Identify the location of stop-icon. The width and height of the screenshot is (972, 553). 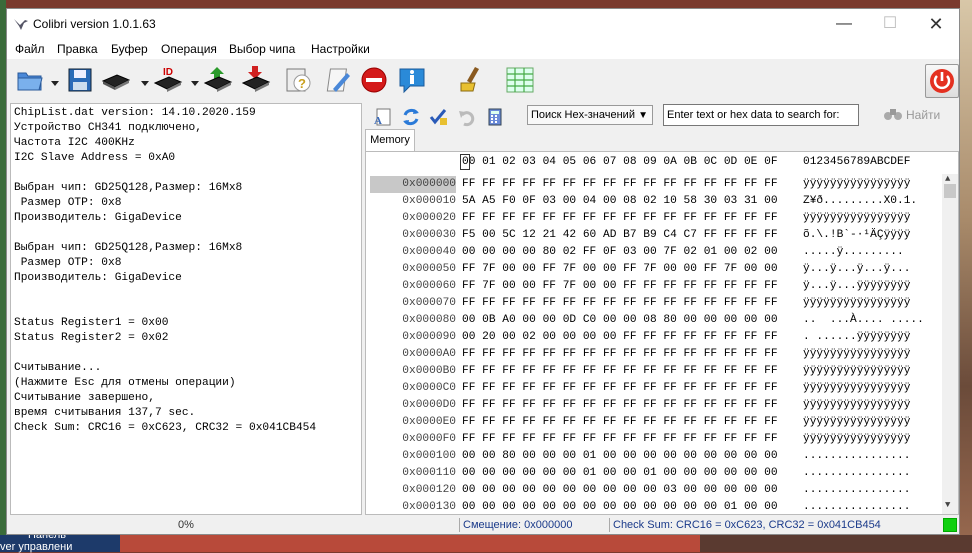
(374, 80).